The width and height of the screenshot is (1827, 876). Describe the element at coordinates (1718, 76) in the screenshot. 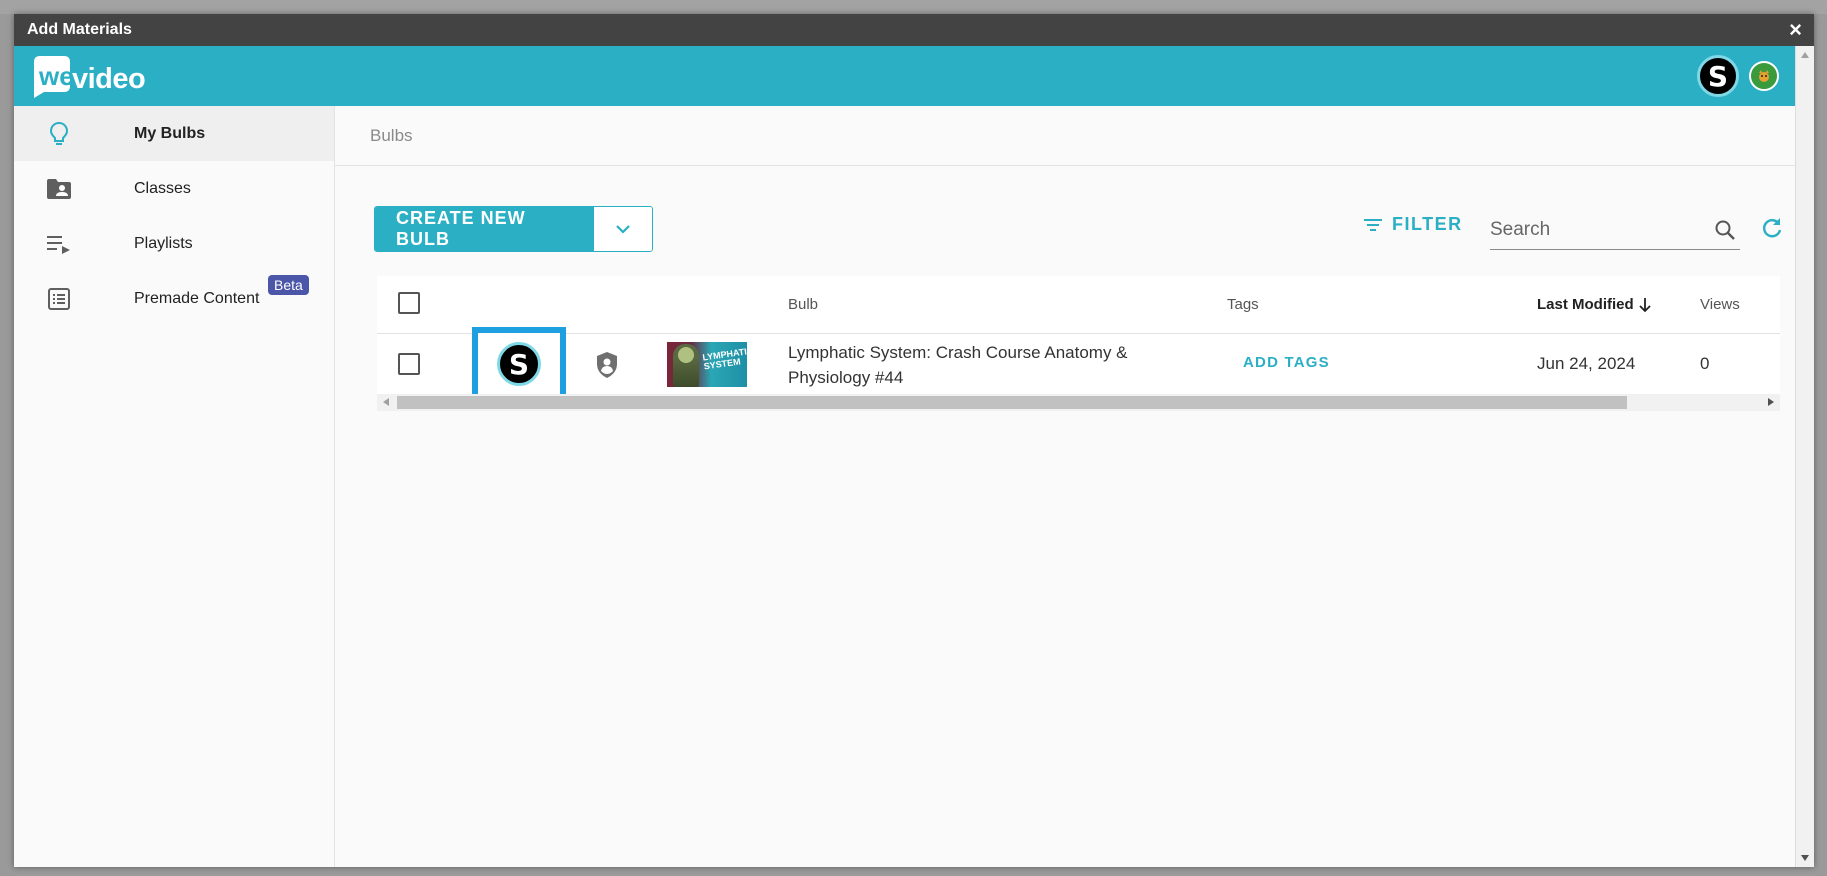

I see `user-avatar: S` at that location.